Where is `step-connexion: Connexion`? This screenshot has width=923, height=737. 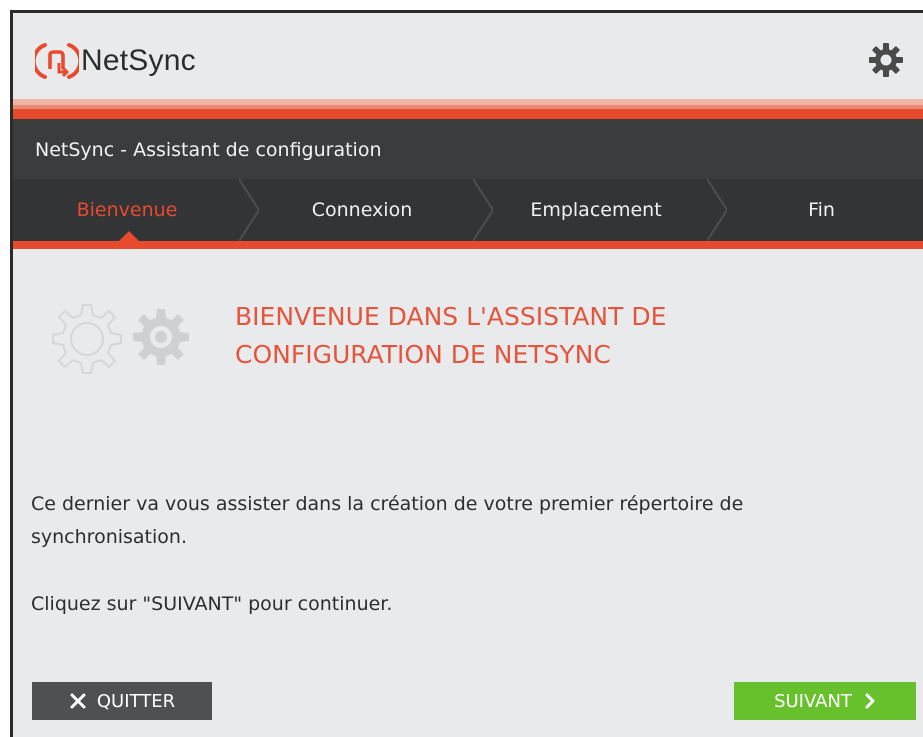 step-connexion: Connexion is located at coordinates (362, 210).